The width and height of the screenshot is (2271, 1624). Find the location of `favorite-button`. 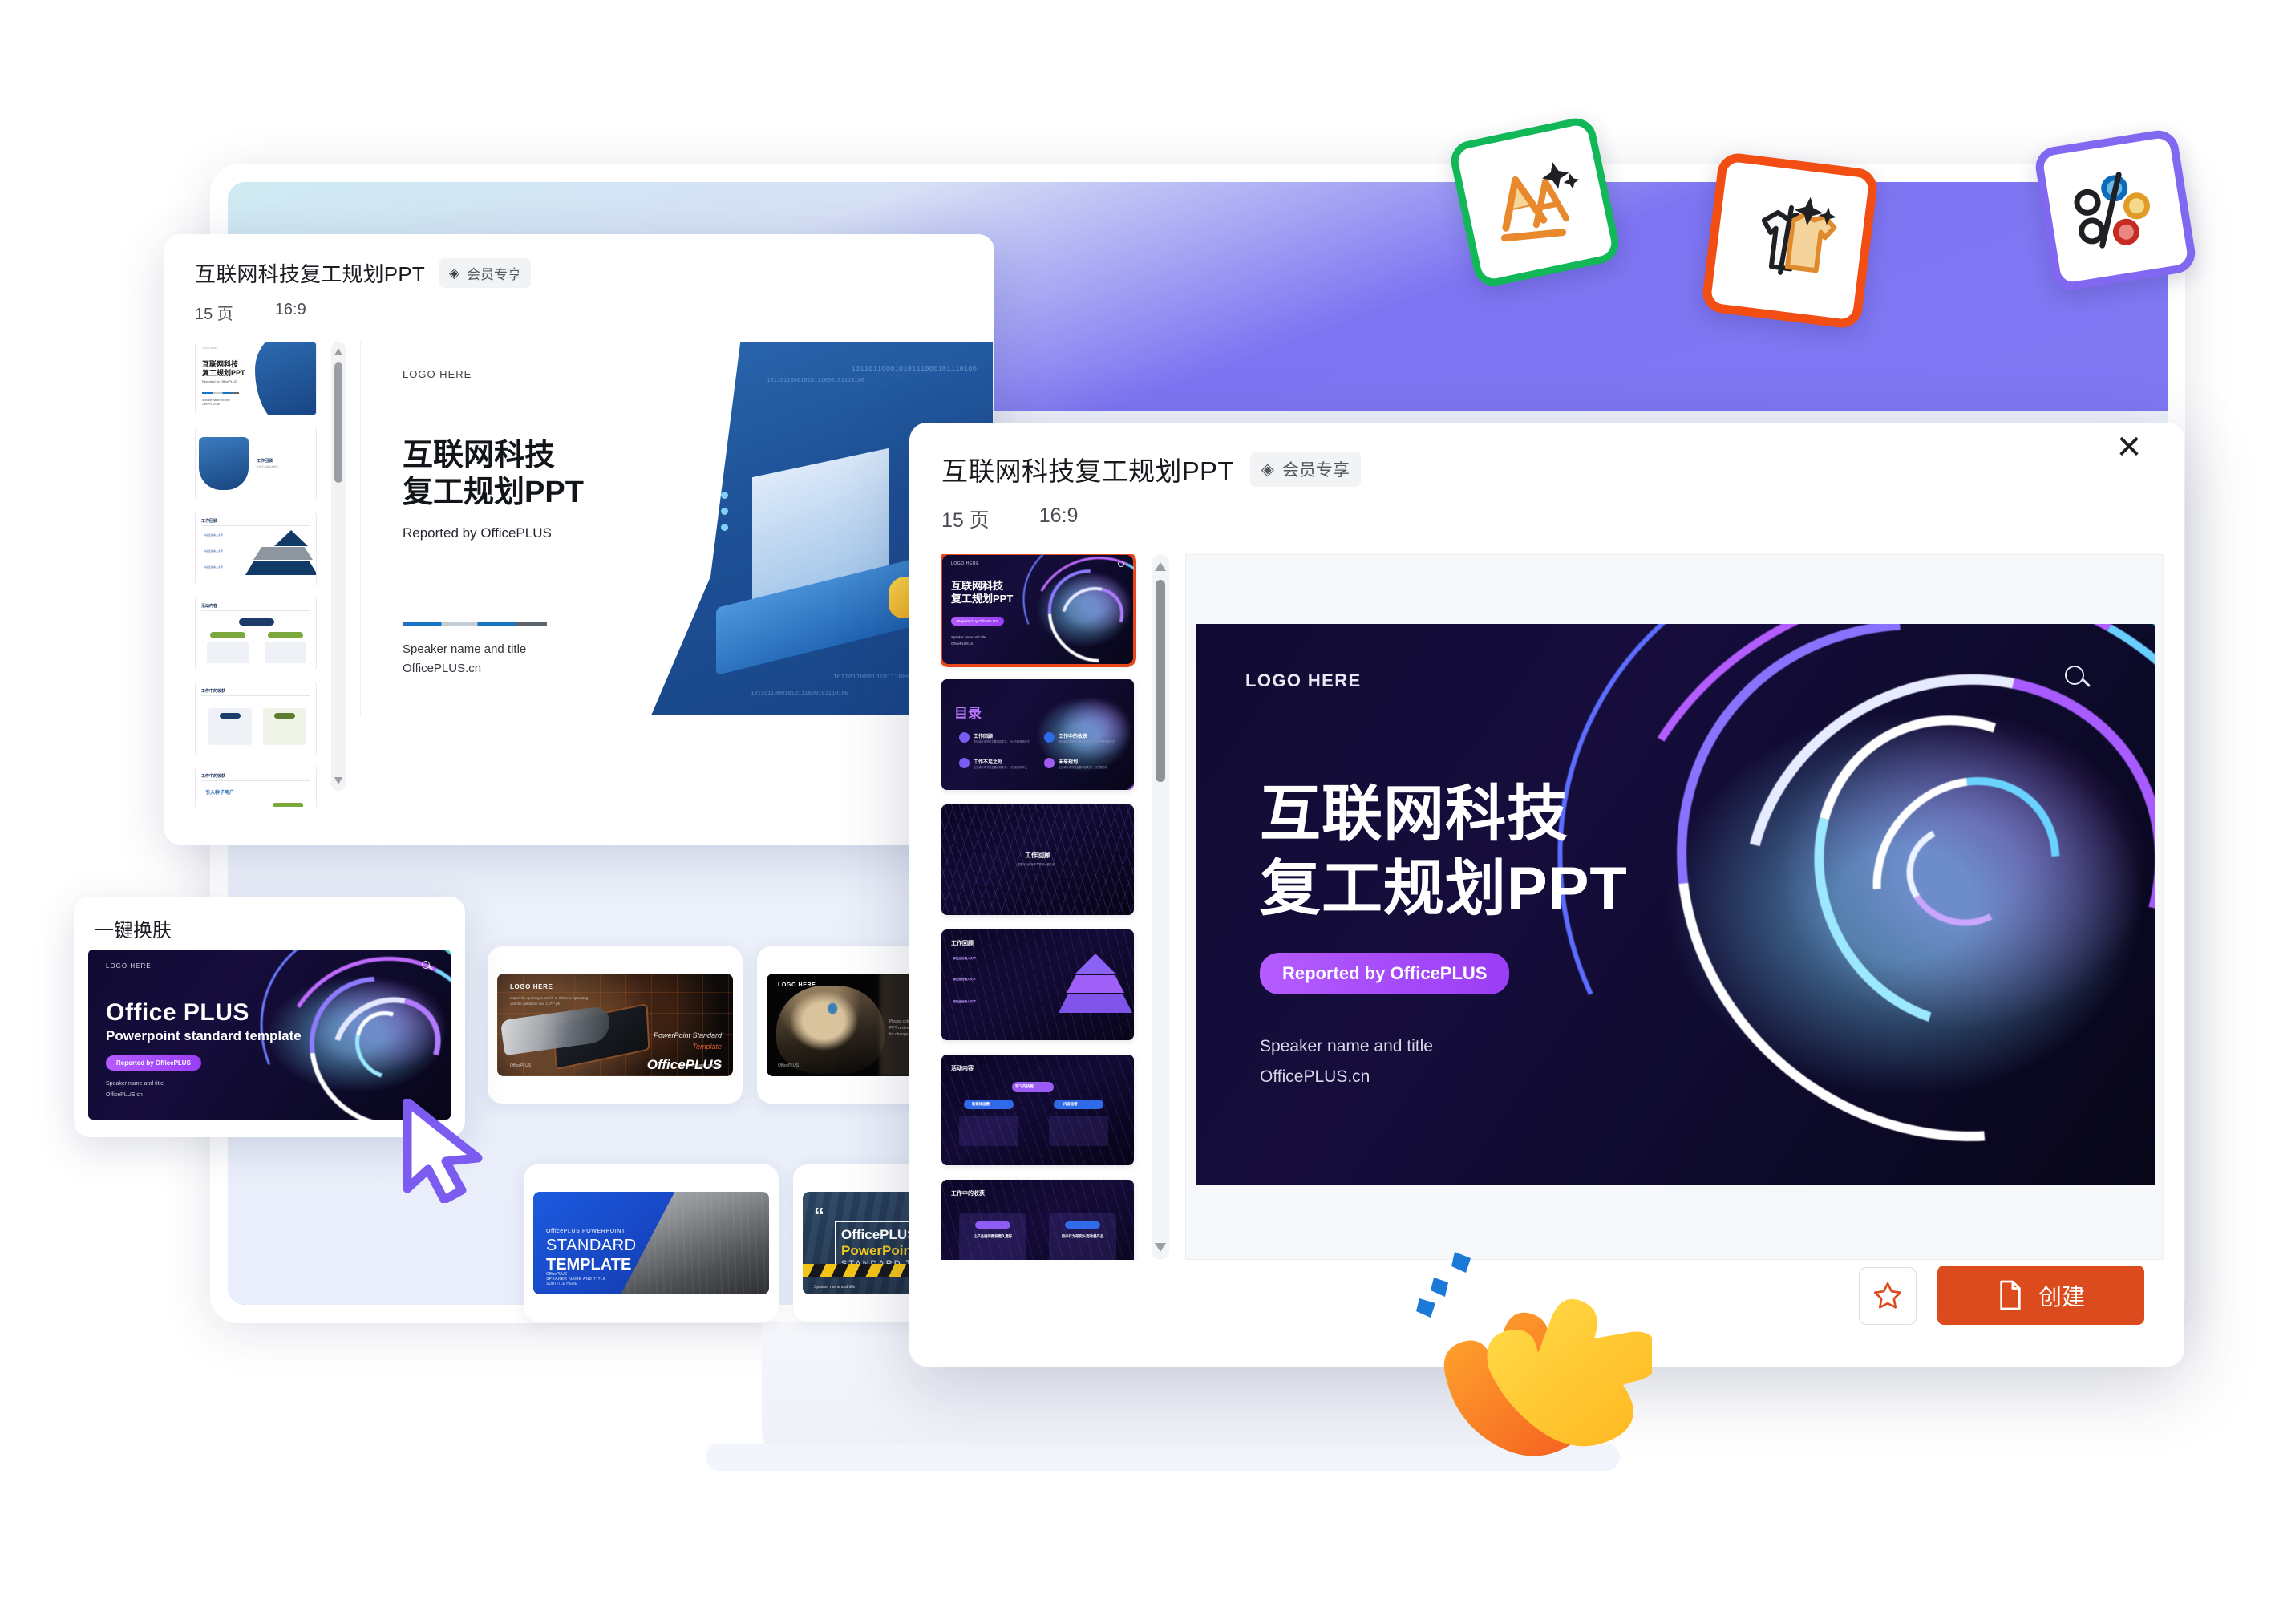

favorite-button is located at coordinates (1888, 1296).